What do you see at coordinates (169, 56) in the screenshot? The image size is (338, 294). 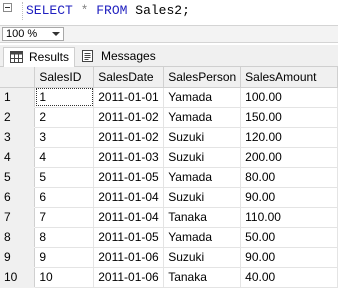 I see `results-tab-strip: Results Messages` at bounding box center [169, 56].